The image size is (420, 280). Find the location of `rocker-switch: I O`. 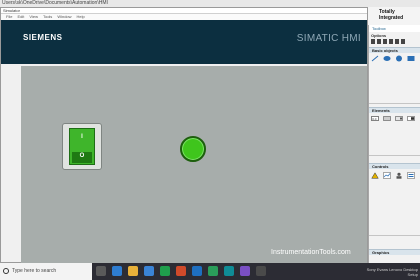

rocker-switch: I O is located at coordinates (82, 146).